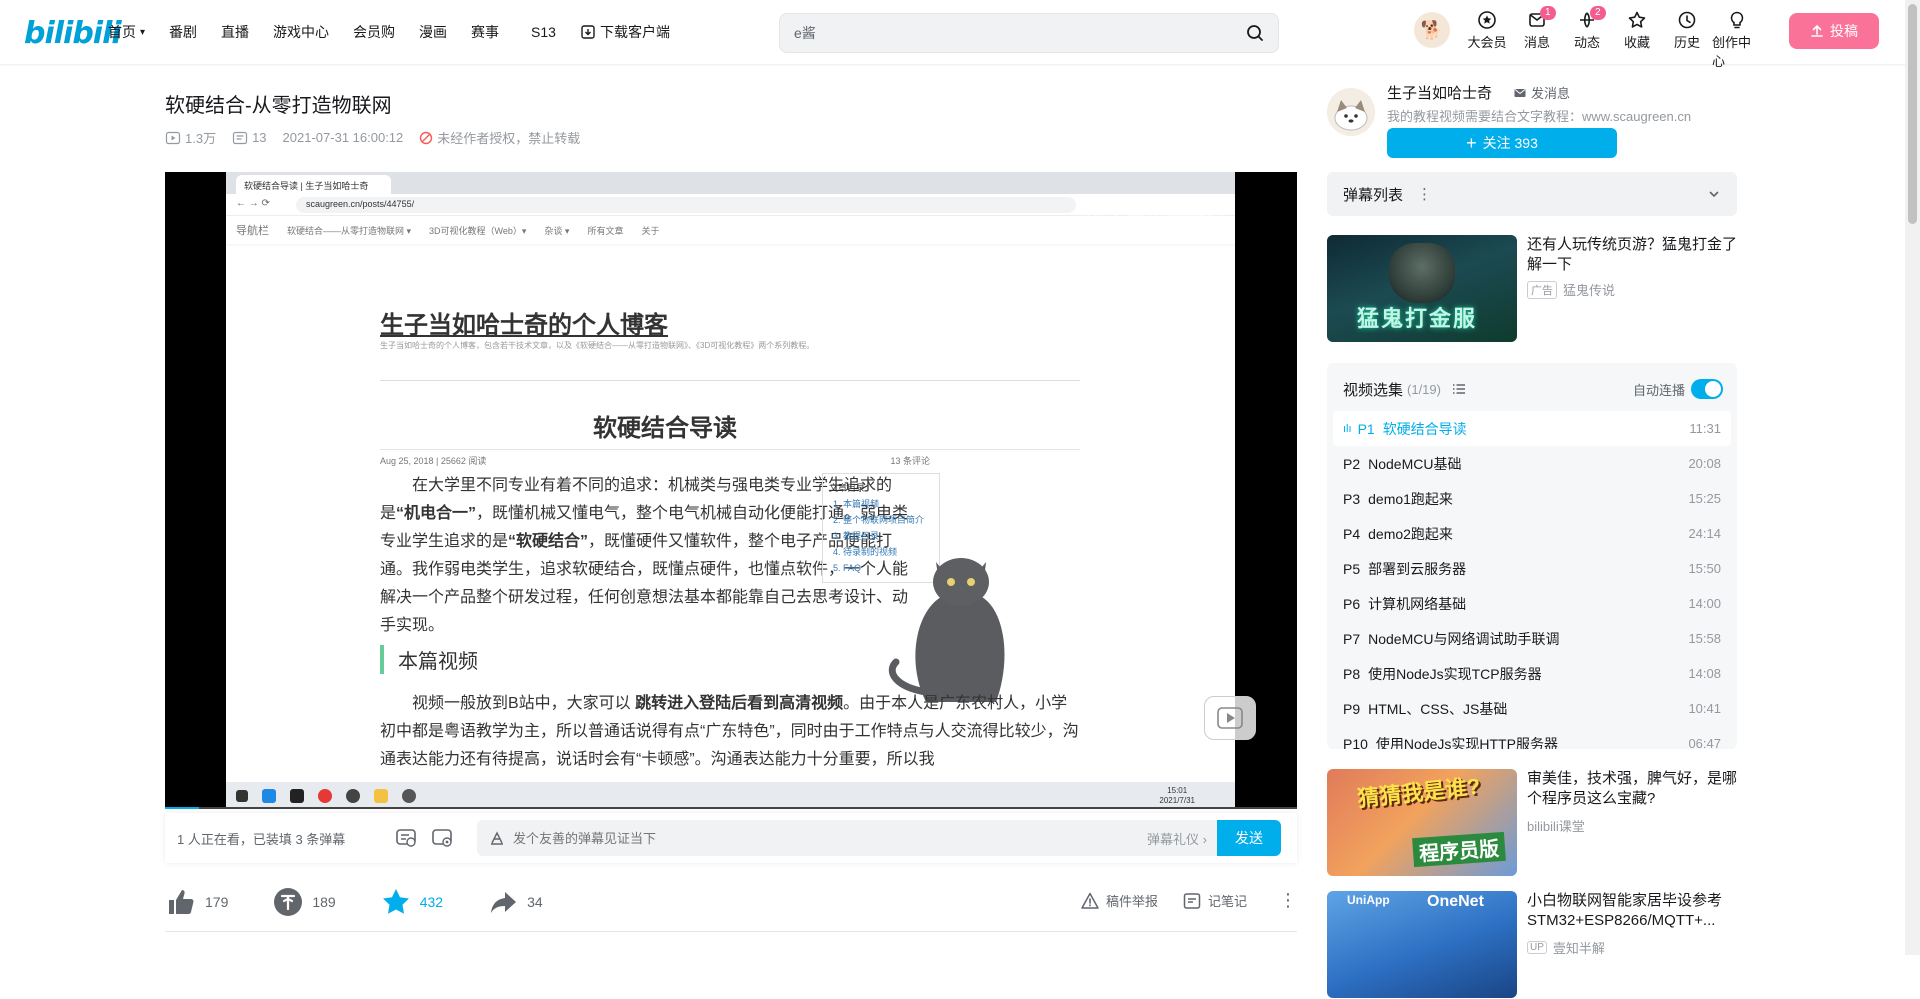 This screenshot has height=999, width=1920. Describe the element at coordinates (1532, 708) in the screenshot. I see `playlist-item: P9 HTML、CSS、JS基础 10:41` at that location.